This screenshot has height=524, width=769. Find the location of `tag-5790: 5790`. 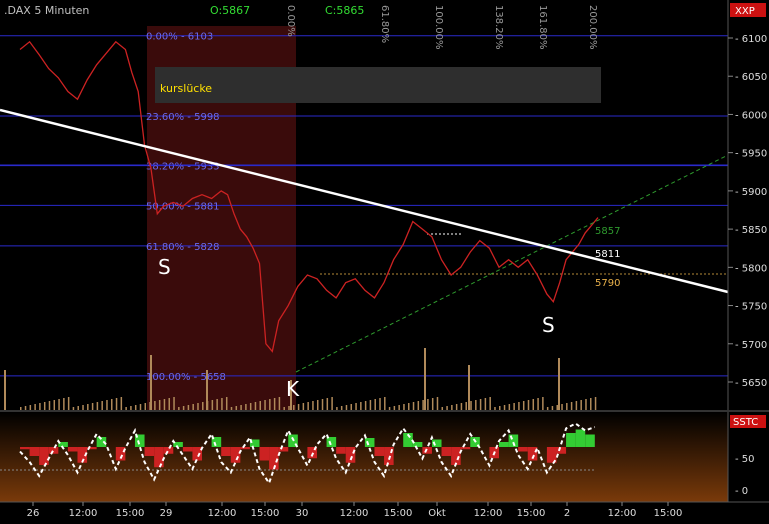

tag-5790: 5790 is located at coordinates (607, 283).